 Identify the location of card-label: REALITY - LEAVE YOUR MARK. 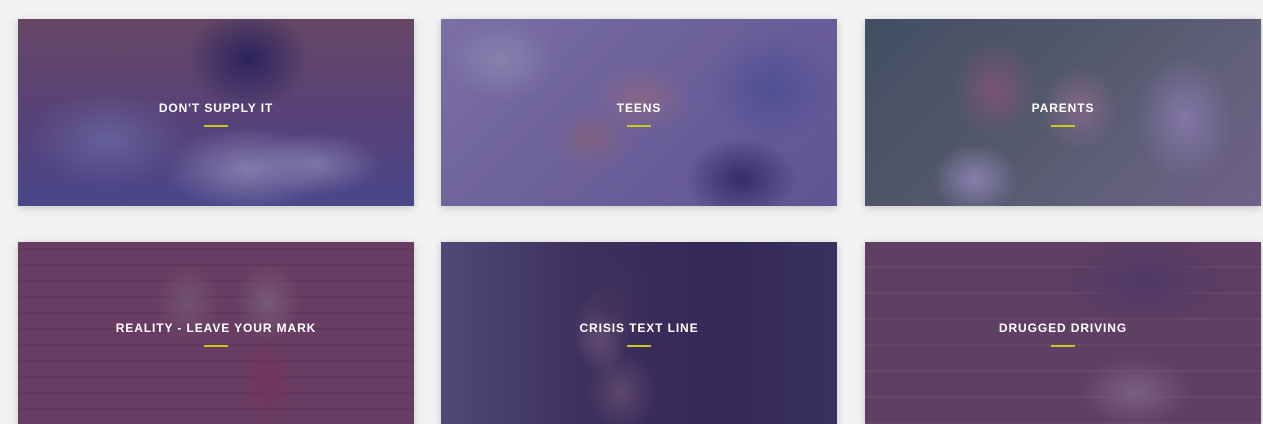
(216, 333).